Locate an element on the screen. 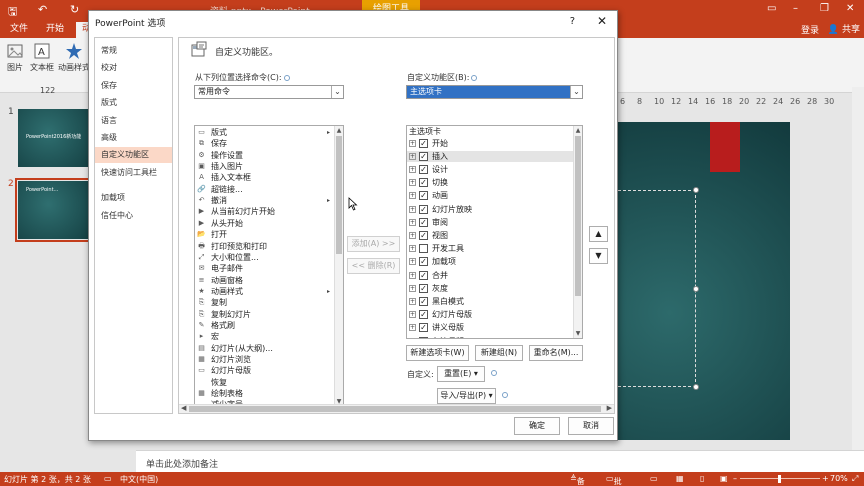  slideshow-icon: ▣ is located at coordinates (724, 478).